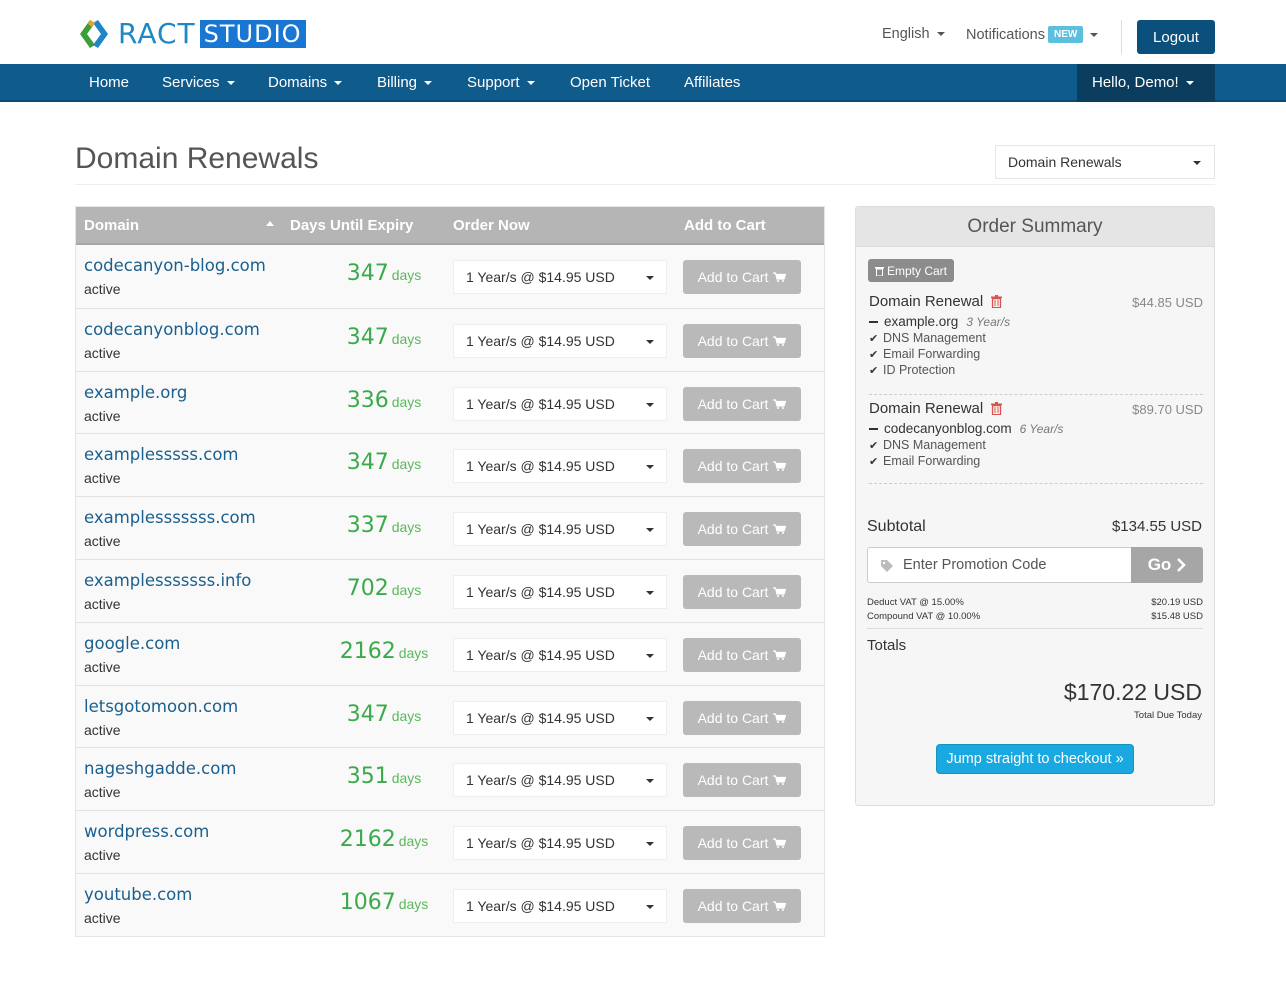  What do you see at coordinates (405, 83) in the screenshot?
I see `nav-item-billing: Billing` at bounding box center [405, 83].